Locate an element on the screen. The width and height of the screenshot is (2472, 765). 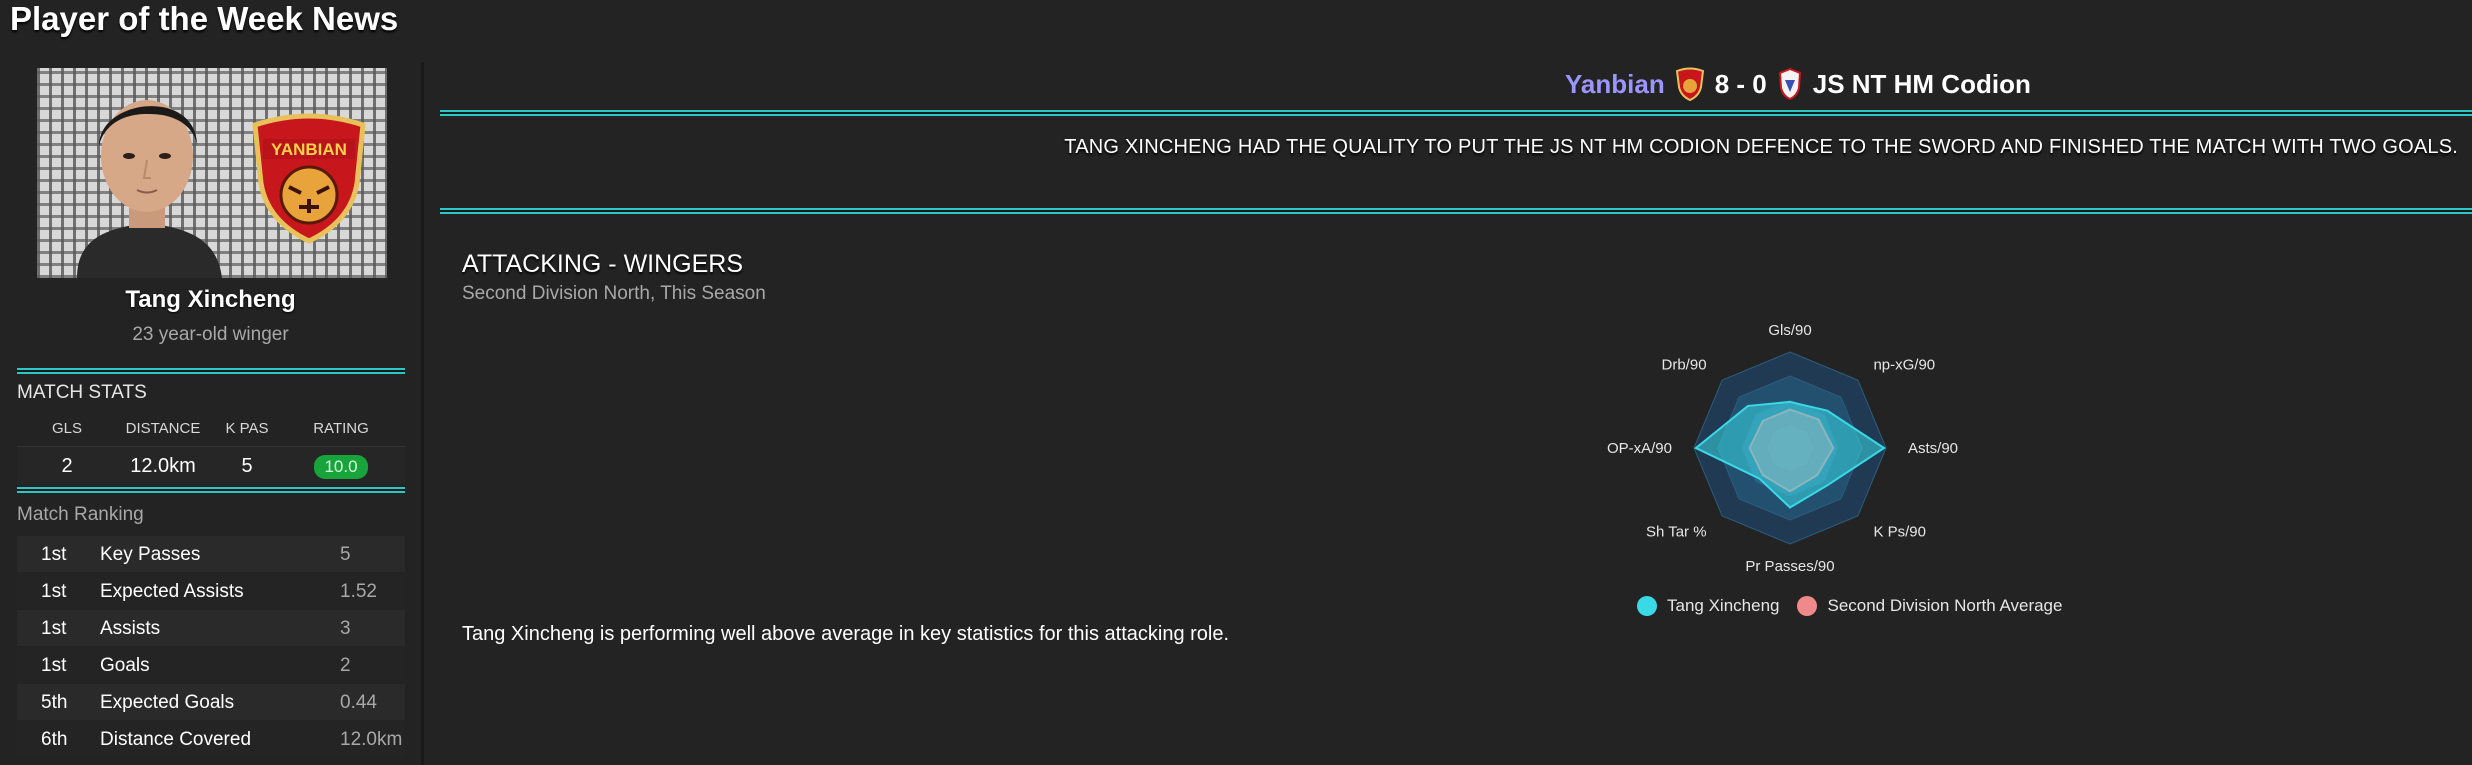
radar-axis-label: K Ps/90 is located at coordinates (1899, 531).